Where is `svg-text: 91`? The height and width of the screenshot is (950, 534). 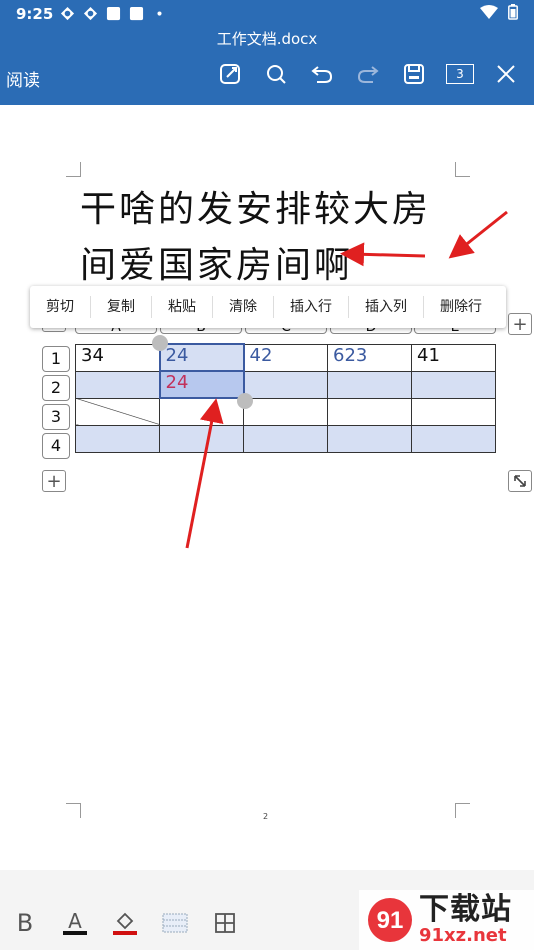 svg-text: 91 is located at coordinates (390, 920).